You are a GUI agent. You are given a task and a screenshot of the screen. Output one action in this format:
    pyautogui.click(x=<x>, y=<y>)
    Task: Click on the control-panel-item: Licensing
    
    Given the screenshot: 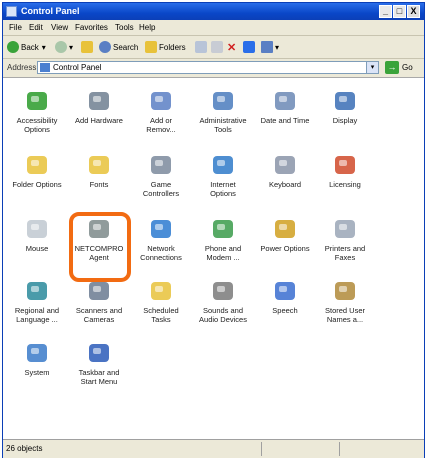 What is the action you would take?
    pyautogui.click(x=345, y=170)
    